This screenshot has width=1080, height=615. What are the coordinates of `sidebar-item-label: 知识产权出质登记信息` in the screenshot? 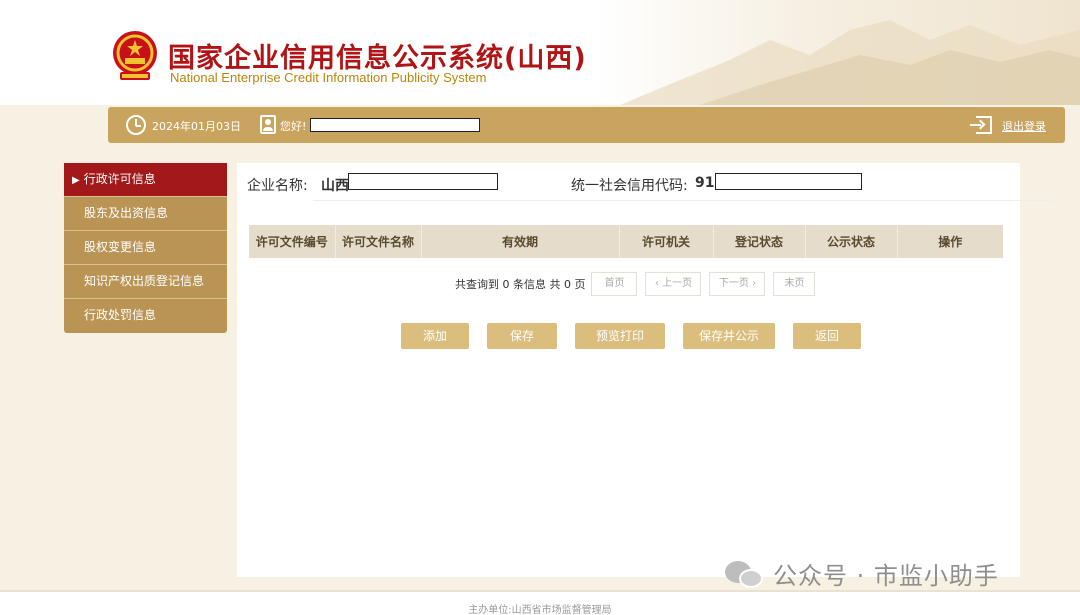 It's located at (144, 281).